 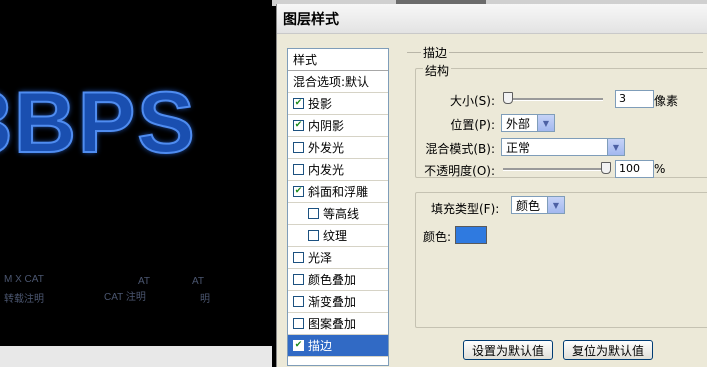 I want to click on fill-type-label: 填充类型(F):, so click(x=465, y=209).